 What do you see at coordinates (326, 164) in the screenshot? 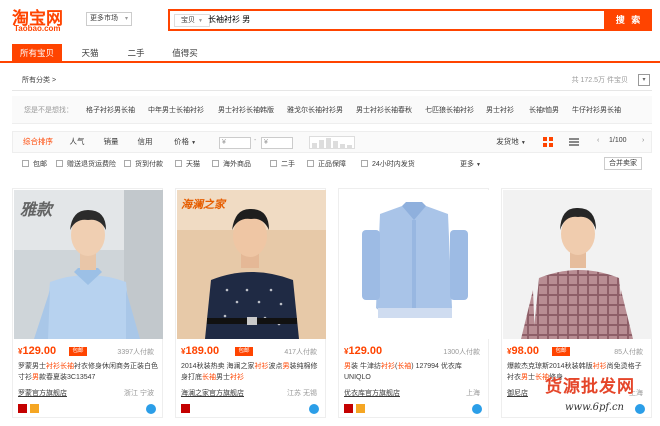
I see `filter-genuine: 正品保障` at bounding box center [326, 164].